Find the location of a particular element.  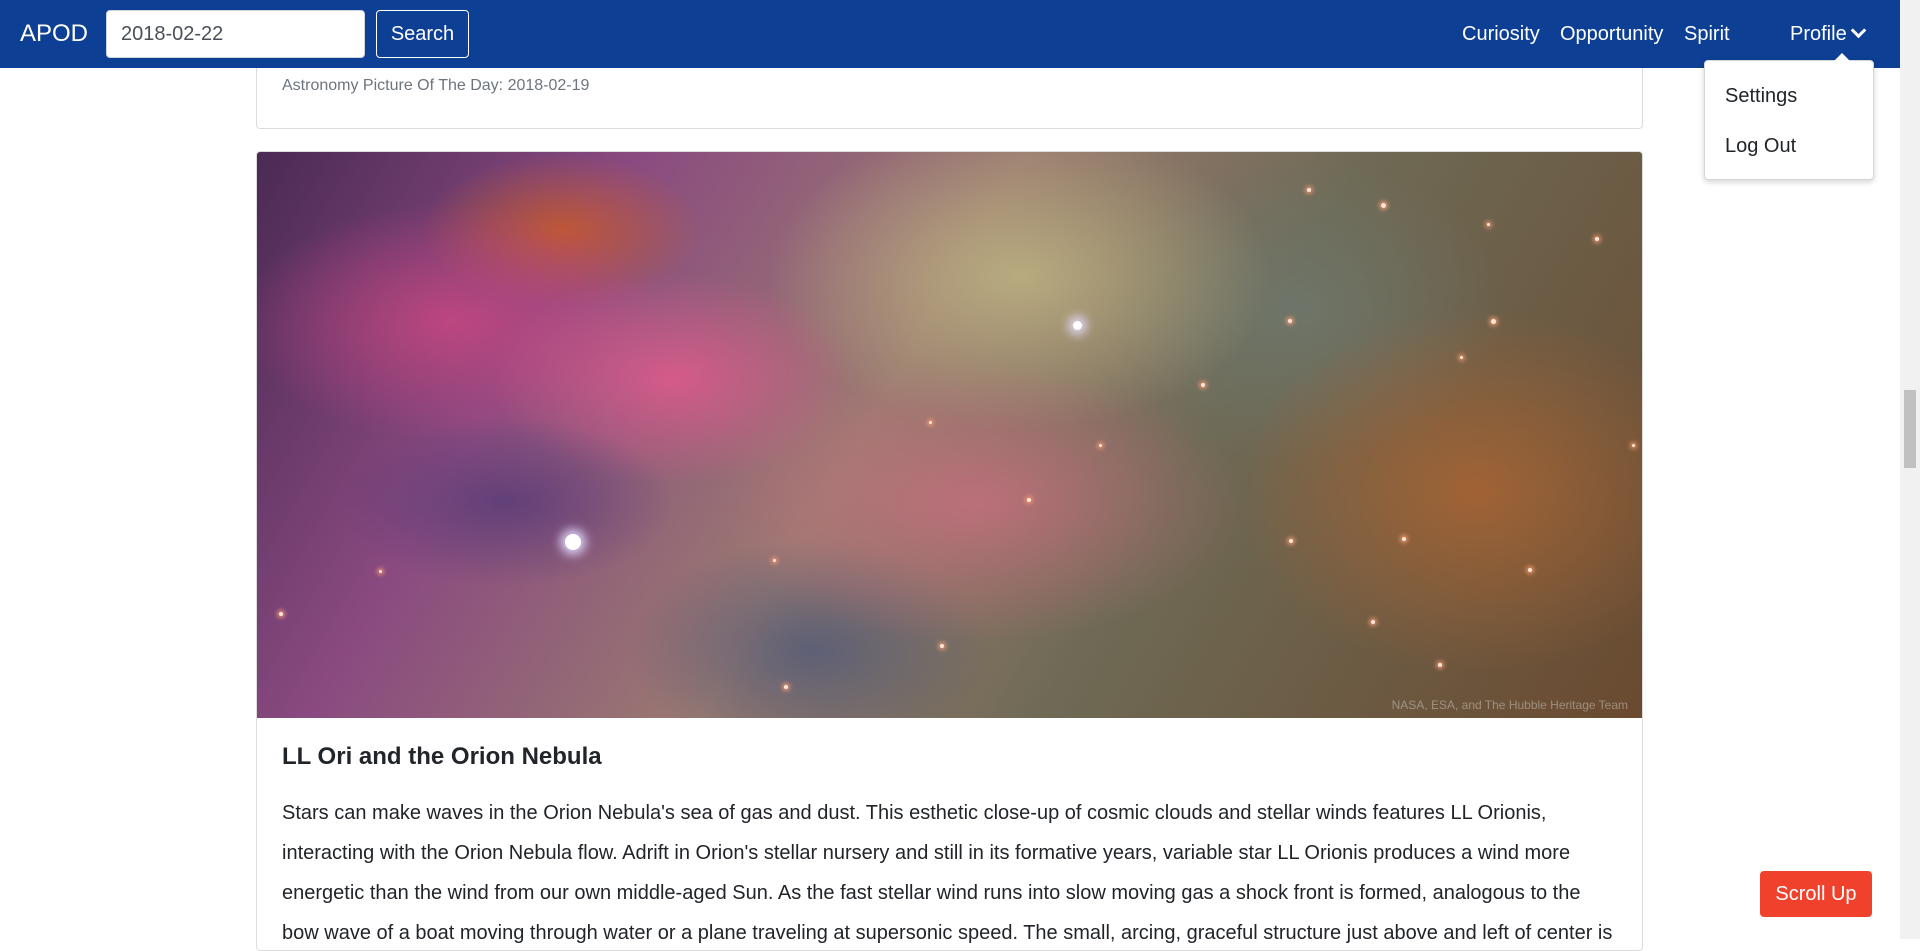

profile-dropdown-menu: Settings Log Out is located at coordinates (1789, 120).